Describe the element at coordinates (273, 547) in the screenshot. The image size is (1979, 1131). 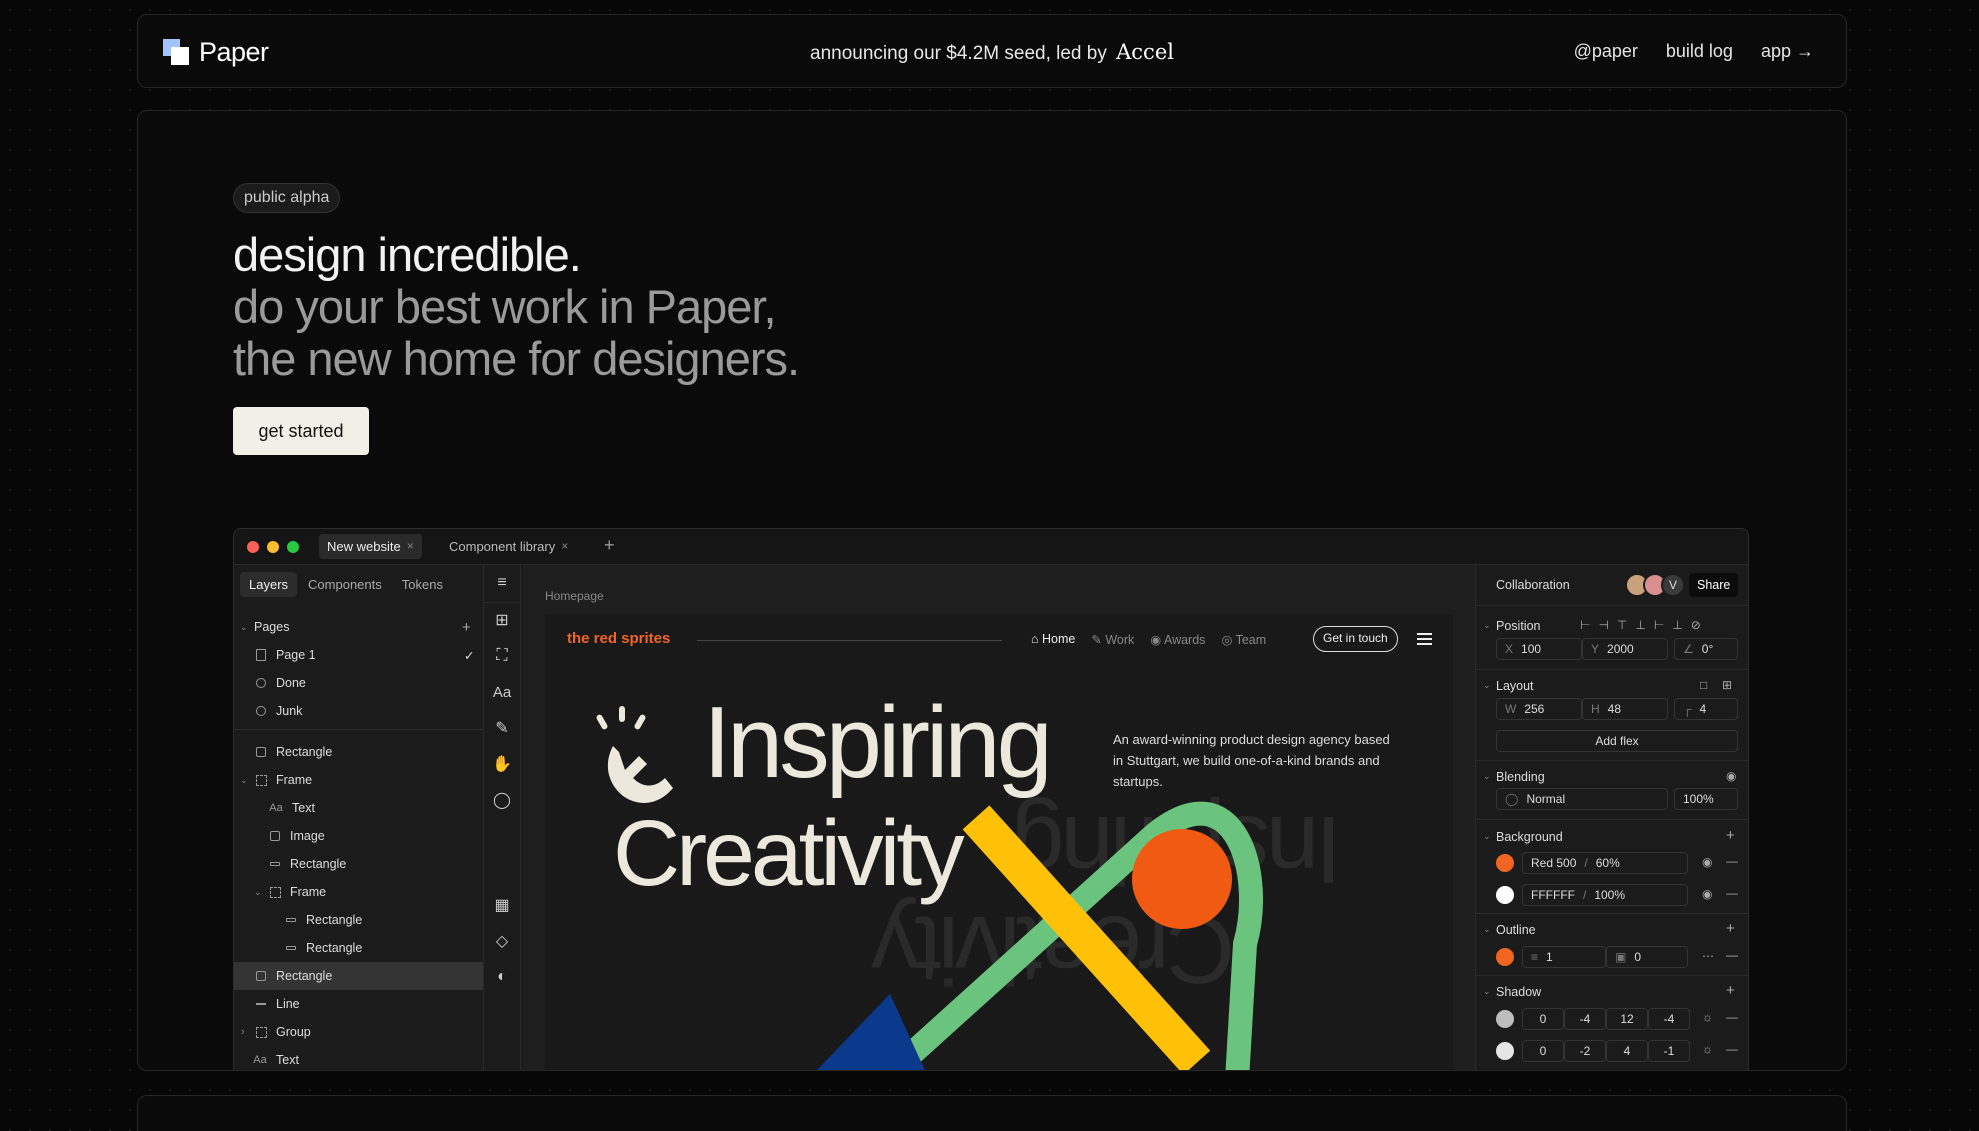
I see `minimize-window-dot` at that location.